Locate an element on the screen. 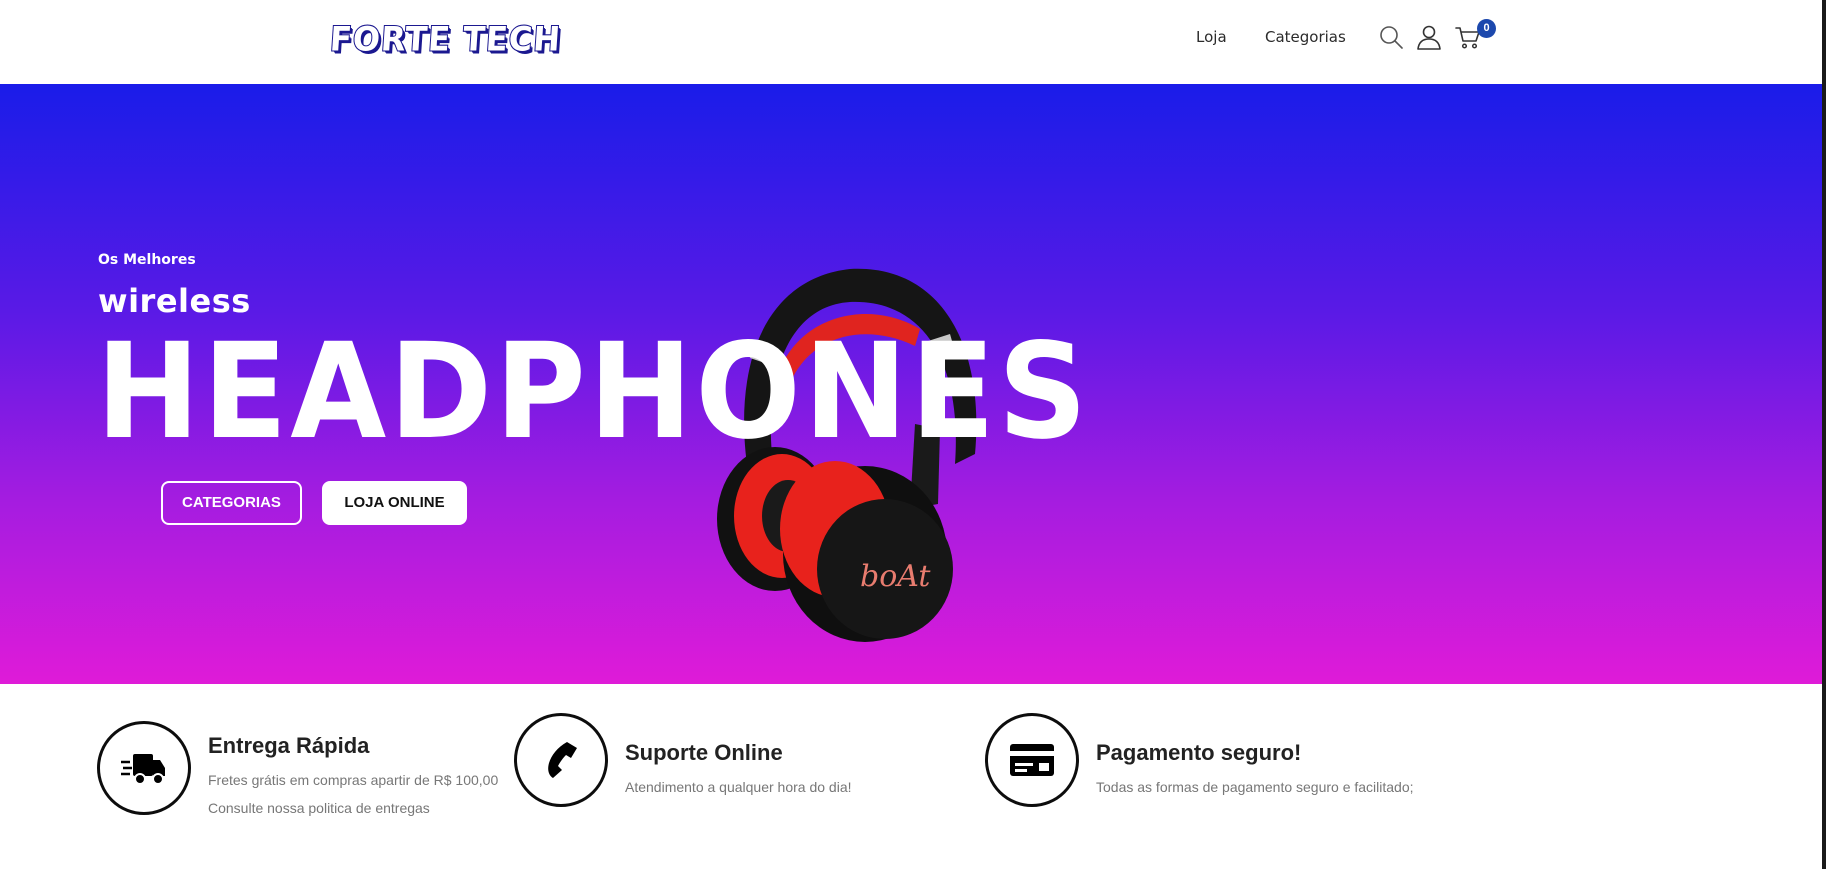 Image resolution: width=1826 pixels, height=869 pixels. phone-icon is located at coordinates (561, 760).